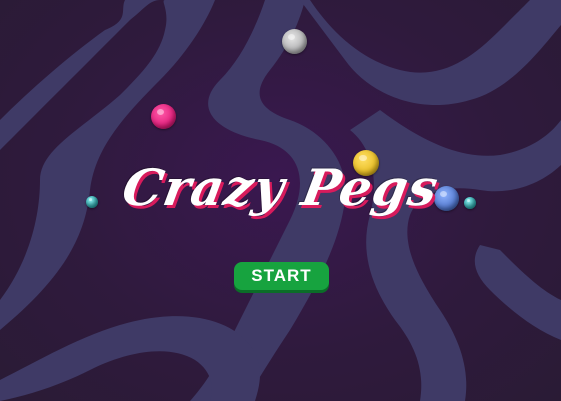  Describe the element at coordinates (281, 187) in the screenshot. I see `game-title-logo: Crazy Pegs` at that location.